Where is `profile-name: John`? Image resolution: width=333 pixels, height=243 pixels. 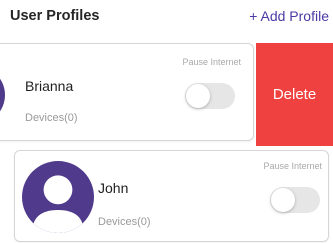 profile-name: John is located at coordinates (113, 188).